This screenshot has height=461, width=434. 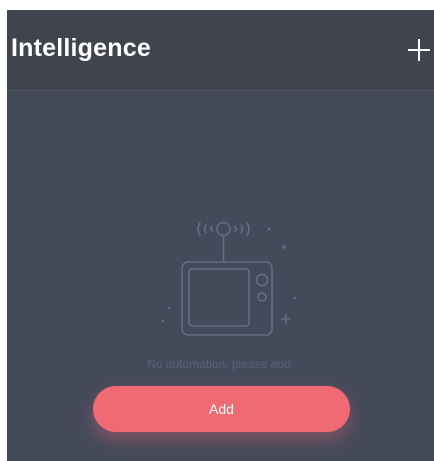 What do you see at coordinates (419, 50) in the screenshot?
I see `plus-icon` at bounding box center [419, 50].